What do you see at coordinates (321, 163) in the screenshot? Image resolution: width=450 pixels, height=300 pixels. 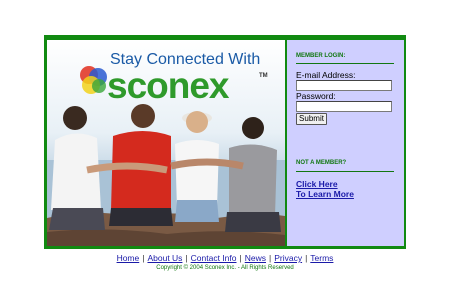 I see `not-a-member-heading: NOT A MEMBER?` at bounding box center [321, 163].